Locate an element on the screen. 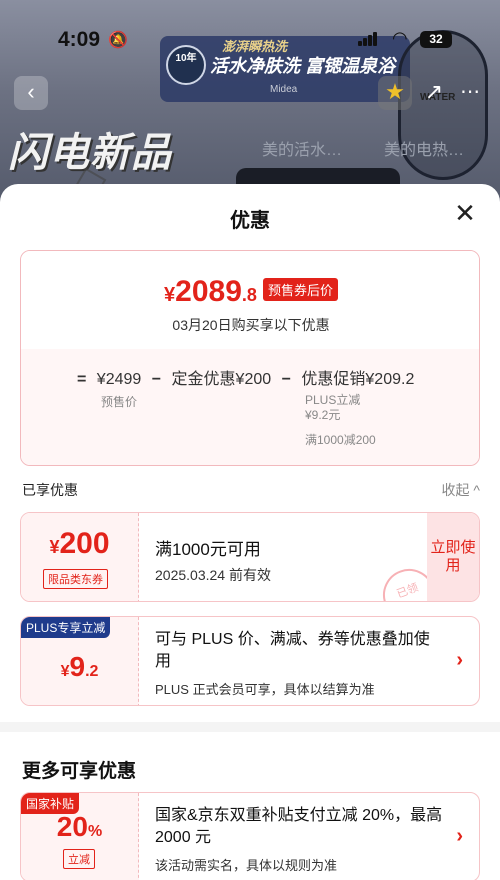 The image size is (500, 880). enjoyed-section-title: 已享优惠 is located at coordinates (50, 490).